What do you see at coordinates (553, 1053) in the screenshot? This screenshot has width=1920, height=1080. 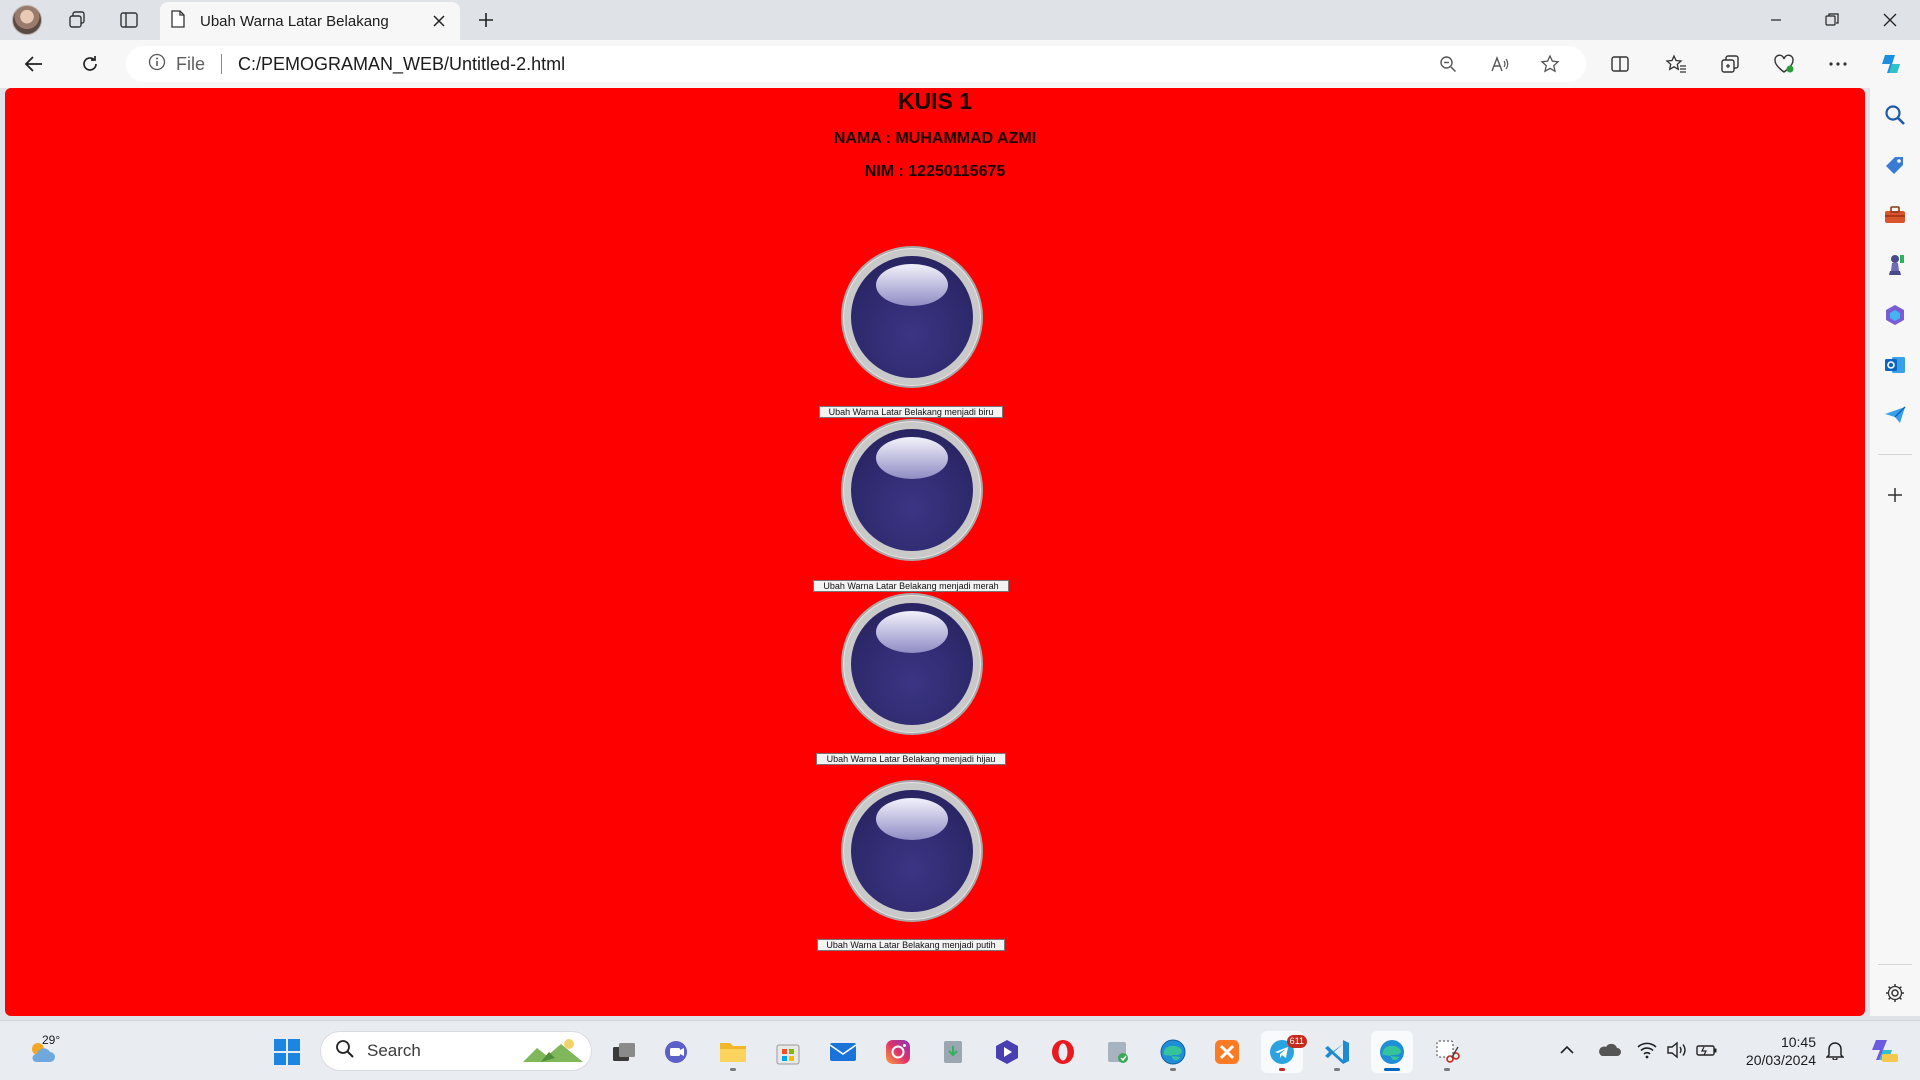 I see `search-highlight-icon` at bounding box center [553, 1053].